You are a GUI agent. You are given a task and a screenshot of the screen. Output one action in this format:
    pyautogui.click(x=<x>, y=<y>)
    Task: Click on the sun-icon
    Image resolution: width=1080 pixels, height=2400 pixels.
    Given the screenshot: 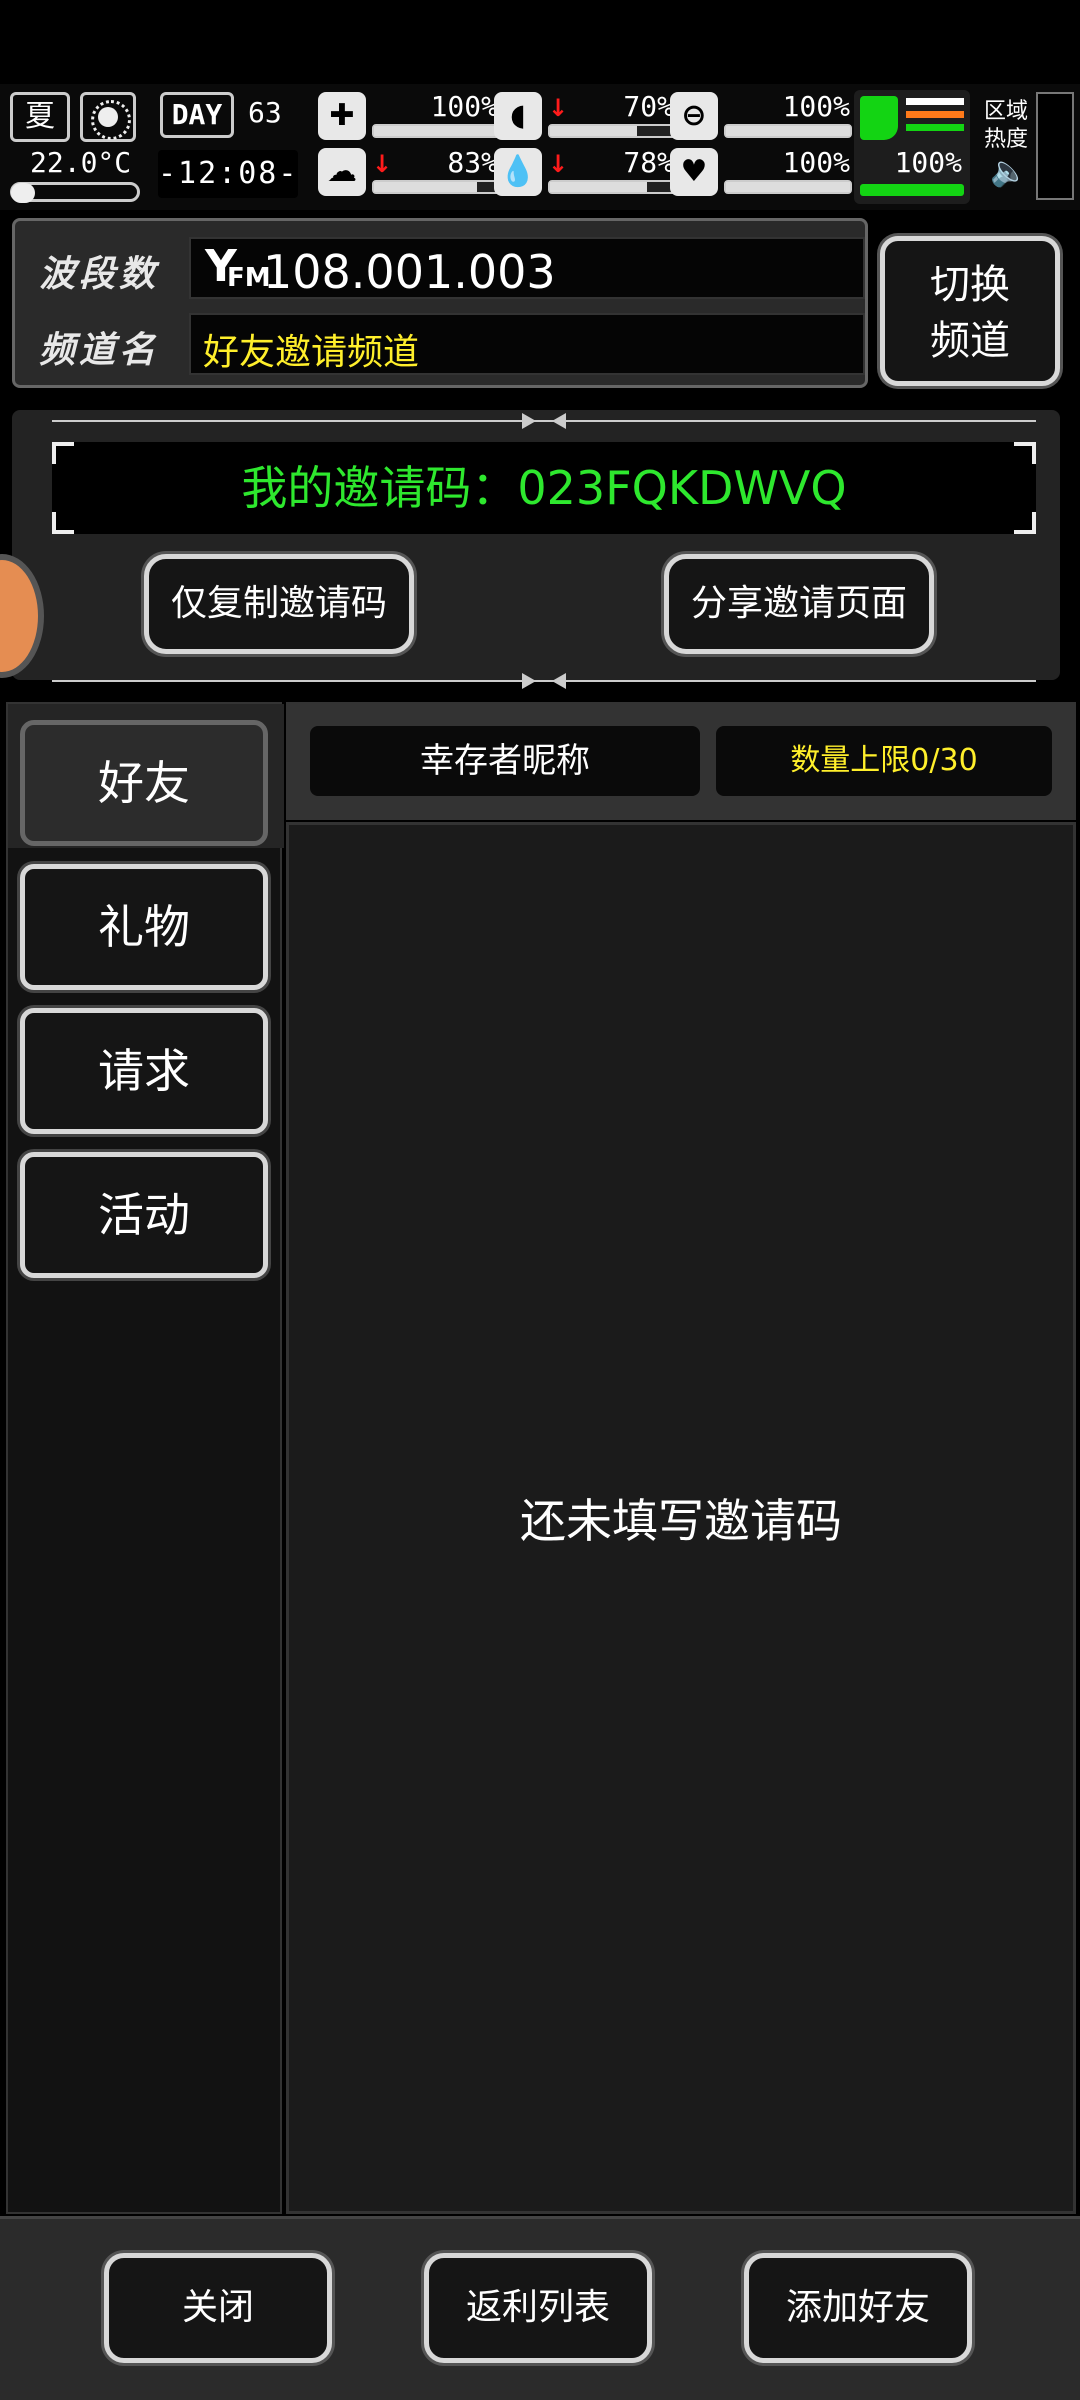 What is the action you would take?
    pyautogui.click(x=108, y=117)
    